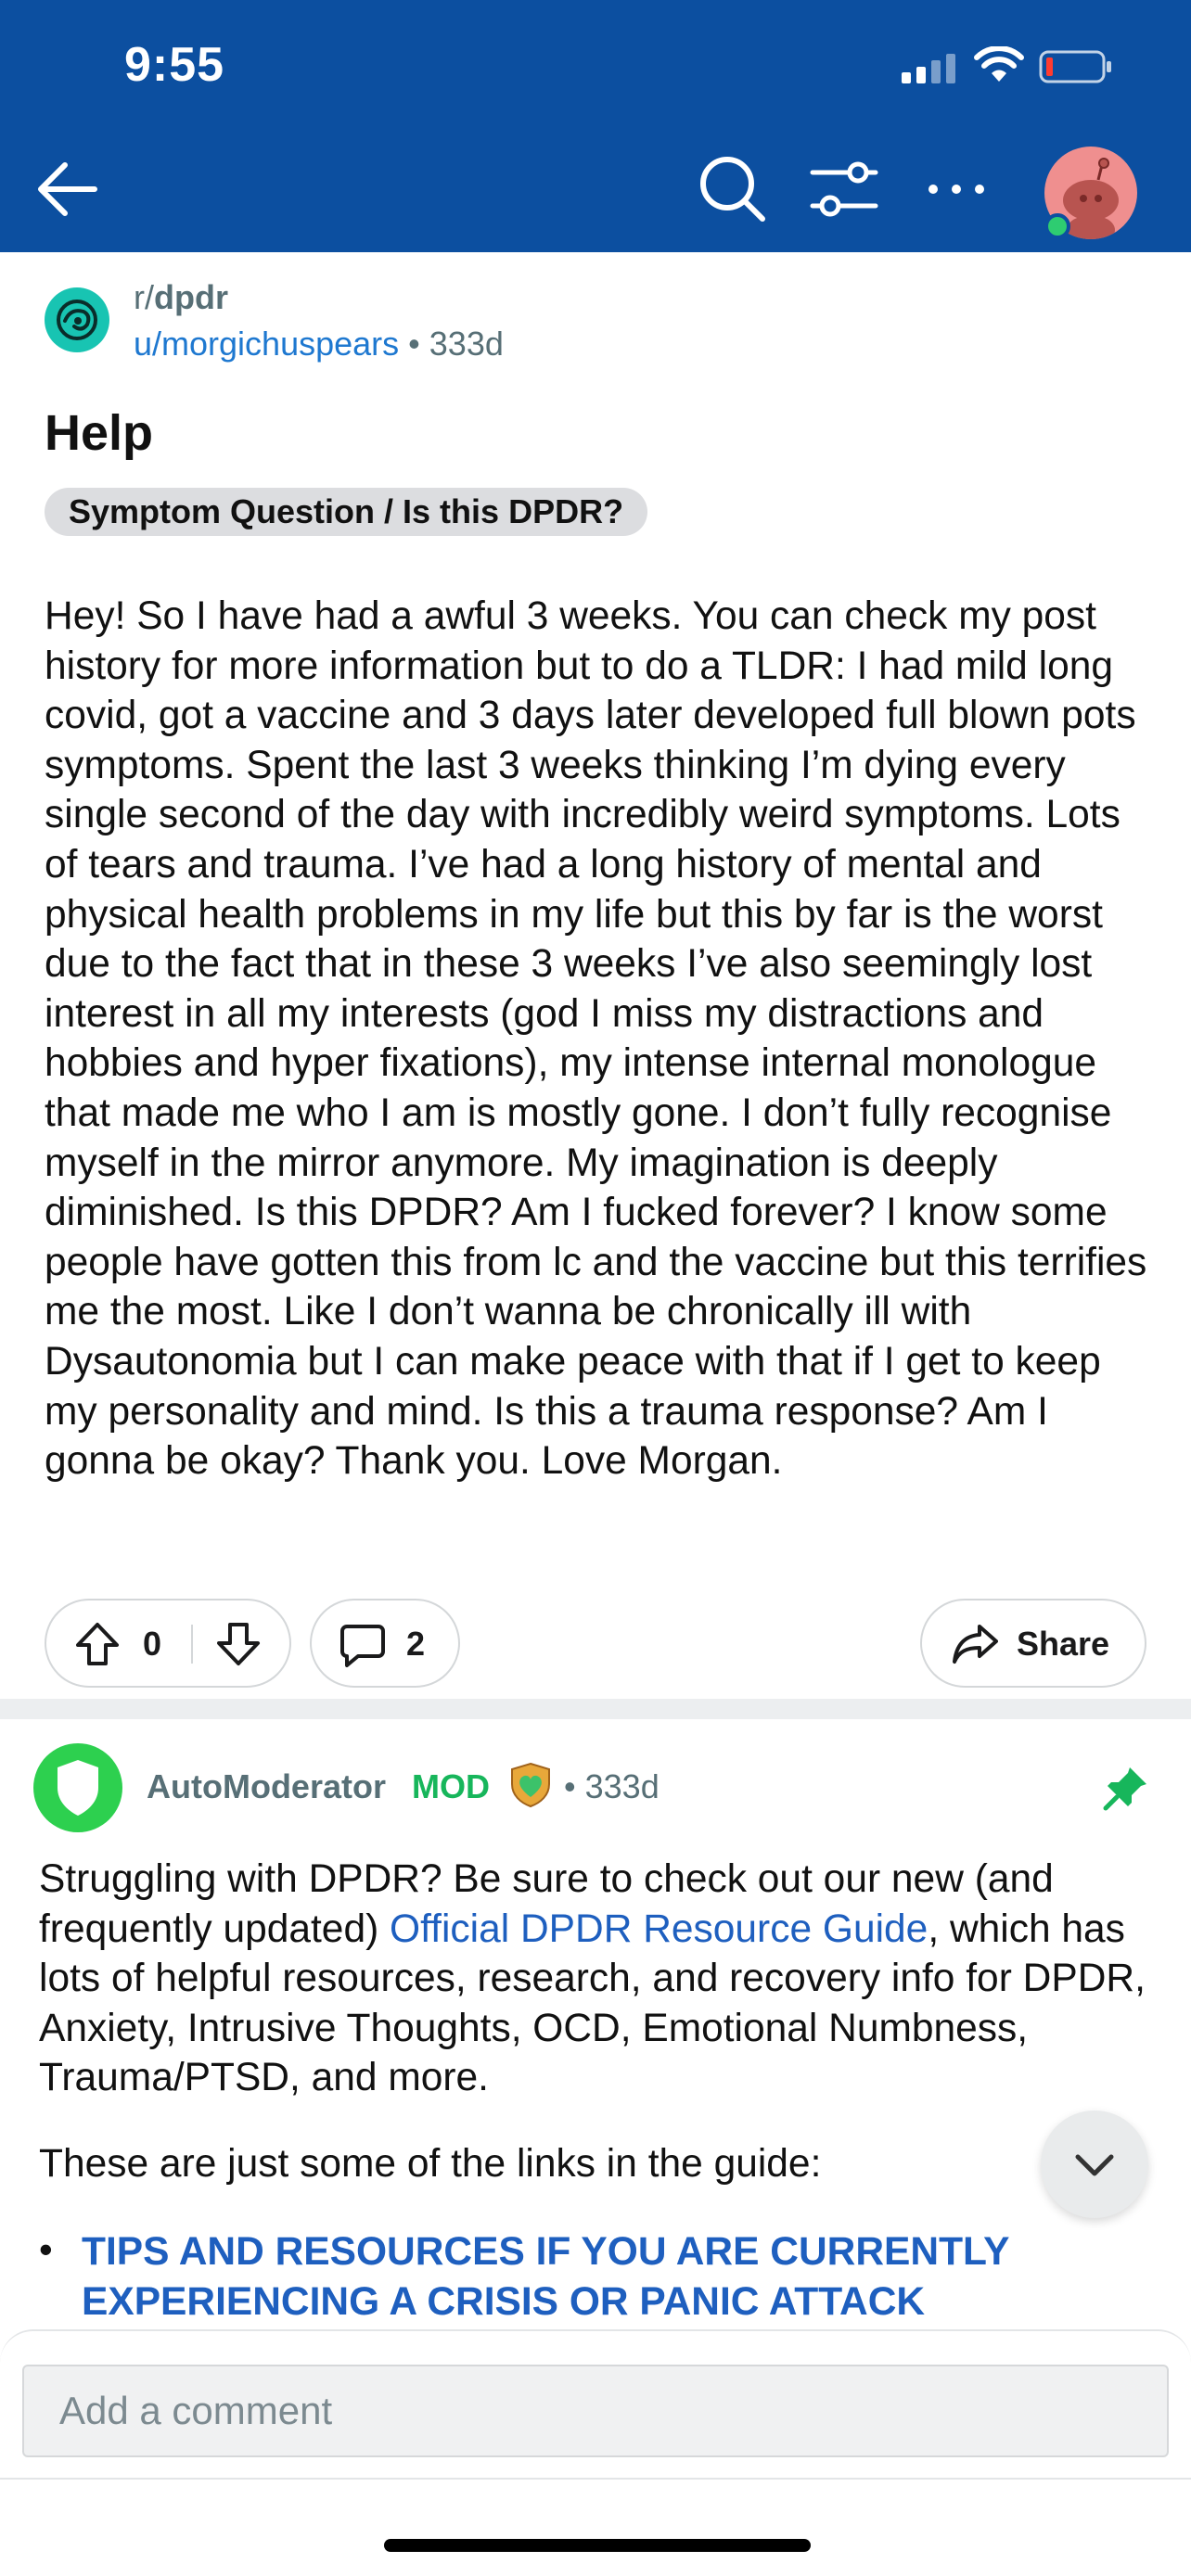 Image resolution: width=1191 pixels, height=2576 pixels. Describe the element at coordinates (1063, 1644) in the screenshot. I see `share-label: Share` at that location.